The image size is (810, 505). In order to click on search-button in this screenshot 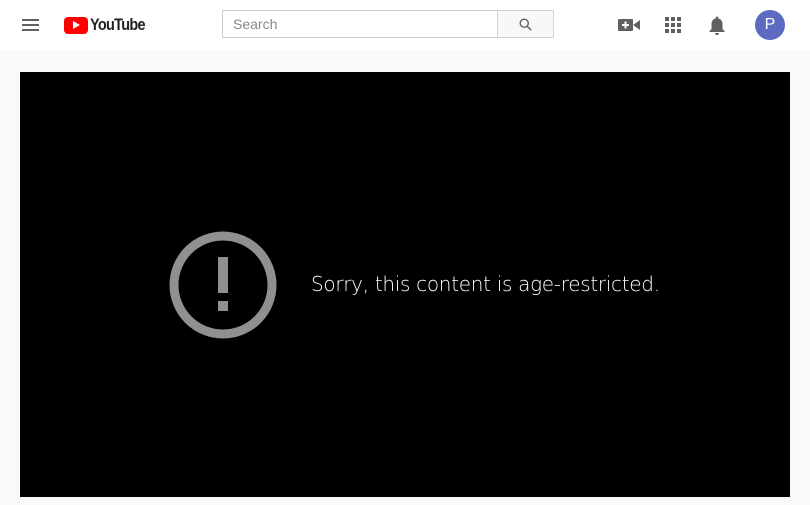, I will do `click(525, 24)`.